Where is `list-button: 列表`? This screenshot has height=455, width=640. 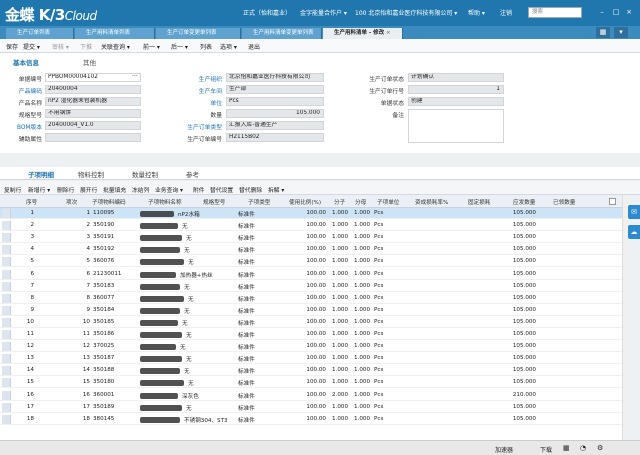 list-button: 列表 is located at coordinates (206, 46).